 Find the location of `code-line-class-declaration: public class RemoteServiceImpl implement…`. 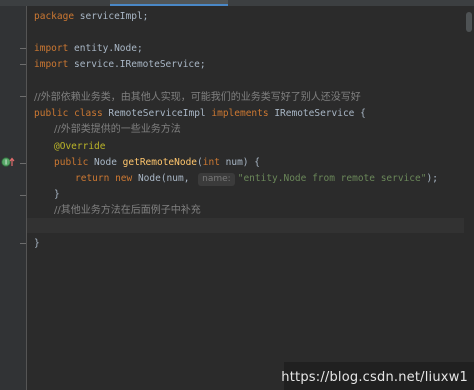

code-line-class-declaration: public class RemoteServiceImpl implement… is located at coordinates (200, 114).